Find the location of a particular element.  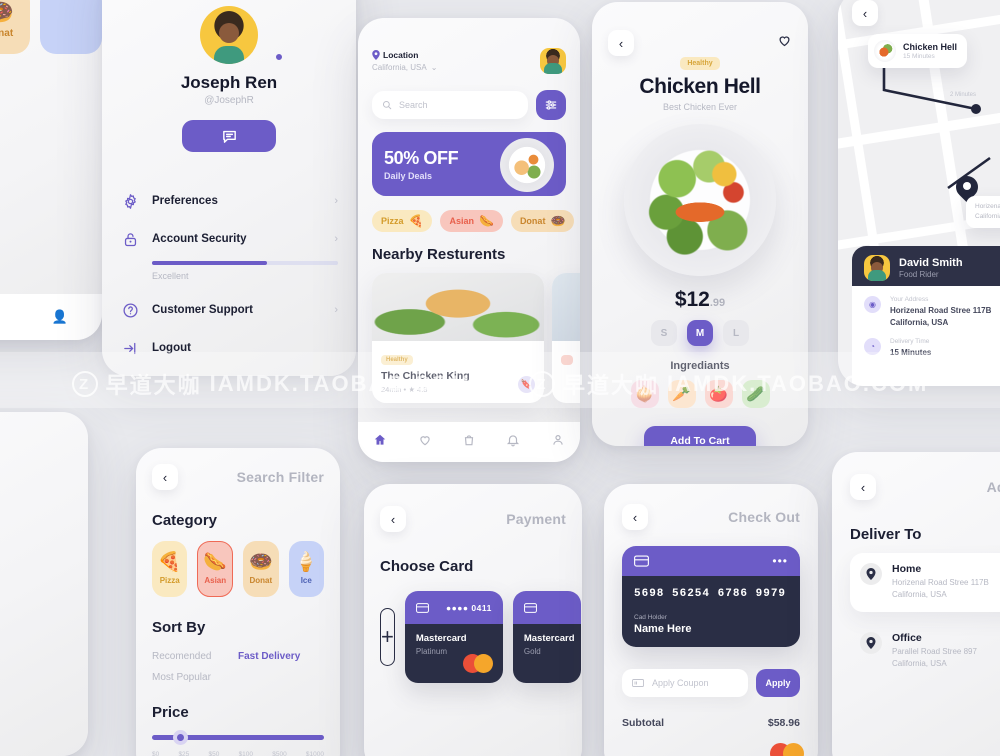

menu-item-label: Logout is located at coordinates (171, 348).